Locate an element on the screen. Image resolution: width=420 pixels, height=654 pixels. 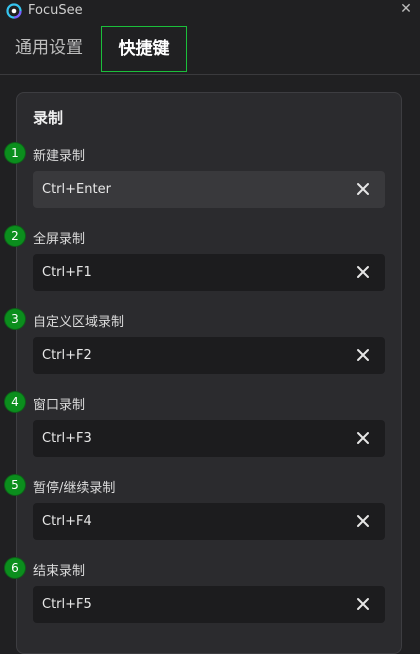
close-icon: ✕ is located at coordinates (406, 9).